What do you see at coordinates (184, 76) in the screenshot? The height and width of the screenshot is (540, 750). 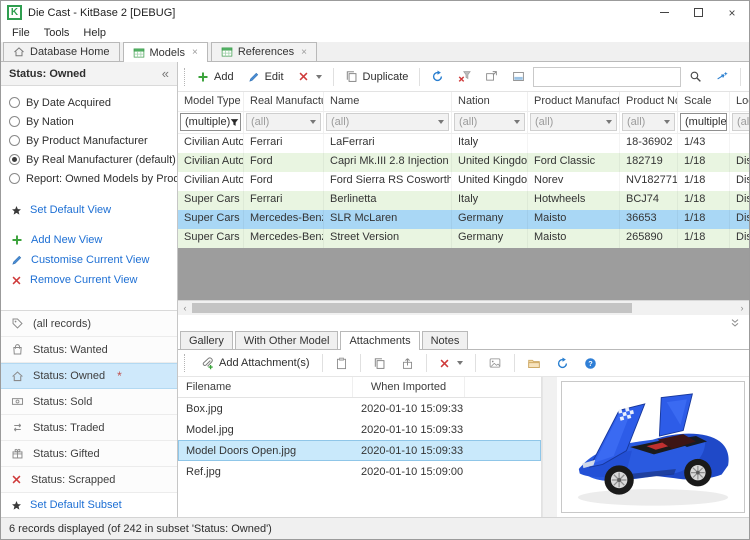 I see `toolbar-grip` at bounding box center [184, 76].